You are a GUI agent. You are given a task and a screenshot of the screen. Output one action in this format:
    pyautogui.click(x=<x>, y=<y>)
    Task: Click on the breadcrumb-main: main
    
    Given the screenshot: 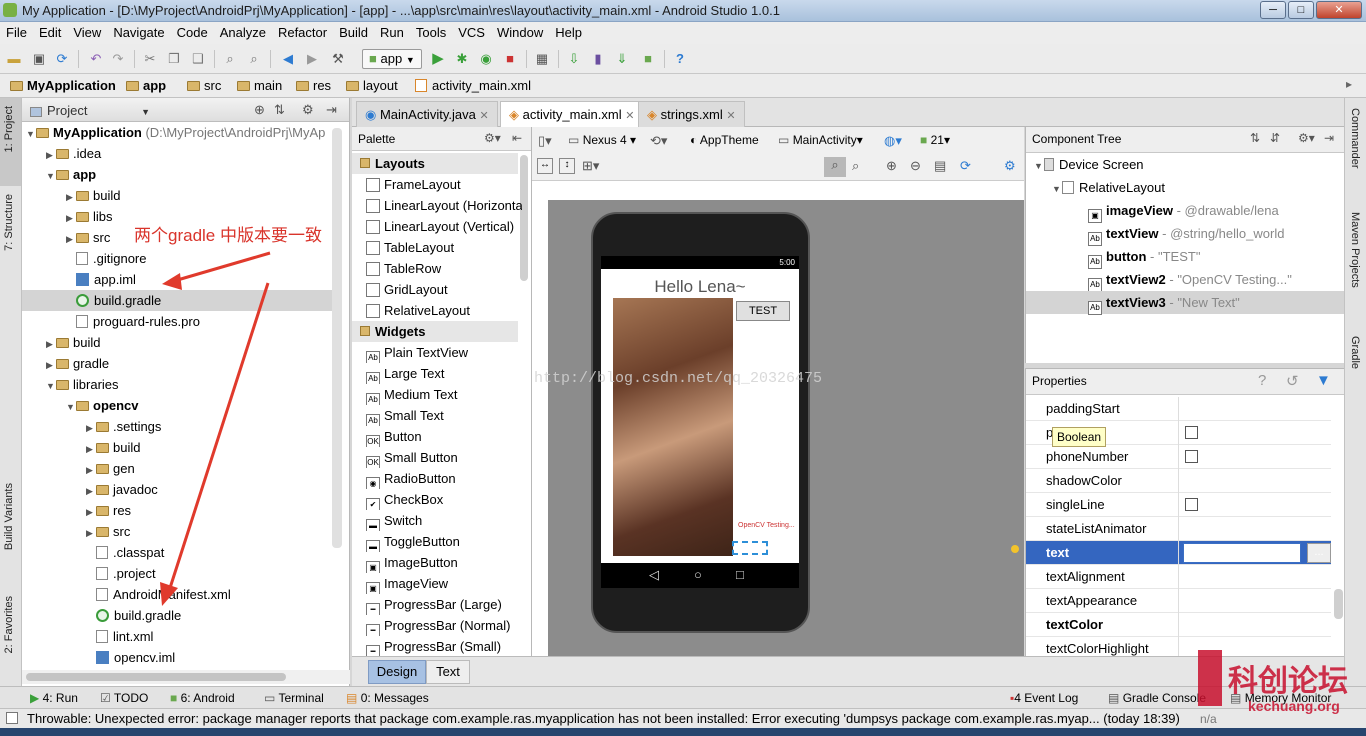 What is the action you would take?
    pyautogui.click(x=259, y=85)
    